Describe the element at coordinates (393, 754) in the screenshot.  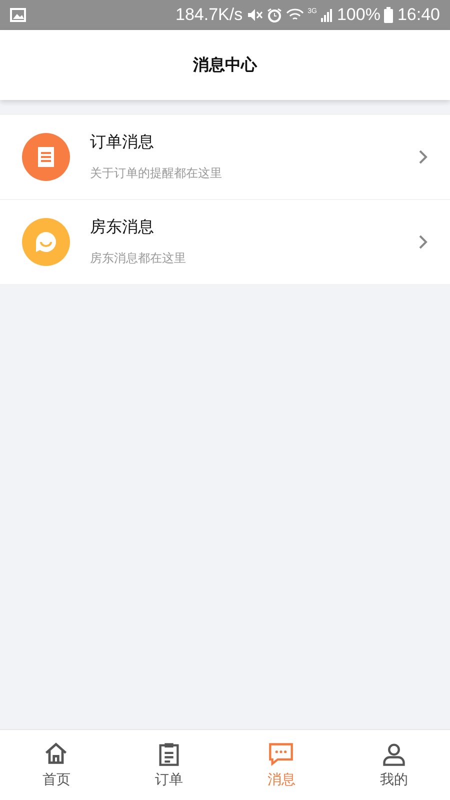
I see `person-icon` at that location.